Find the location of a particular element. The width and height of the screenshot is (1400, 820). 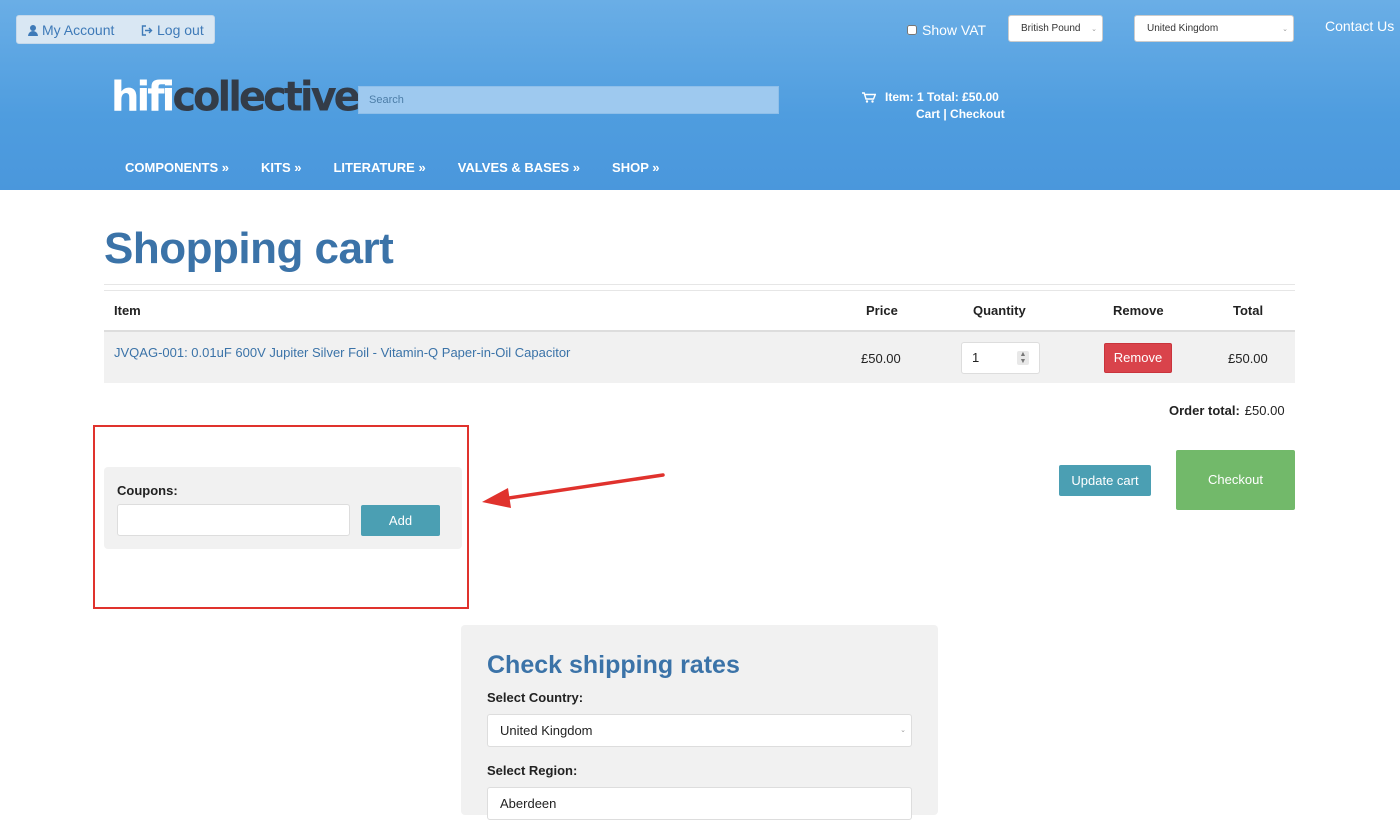

contact-us-link: Contact Us is located at coordinates (1359, 26).